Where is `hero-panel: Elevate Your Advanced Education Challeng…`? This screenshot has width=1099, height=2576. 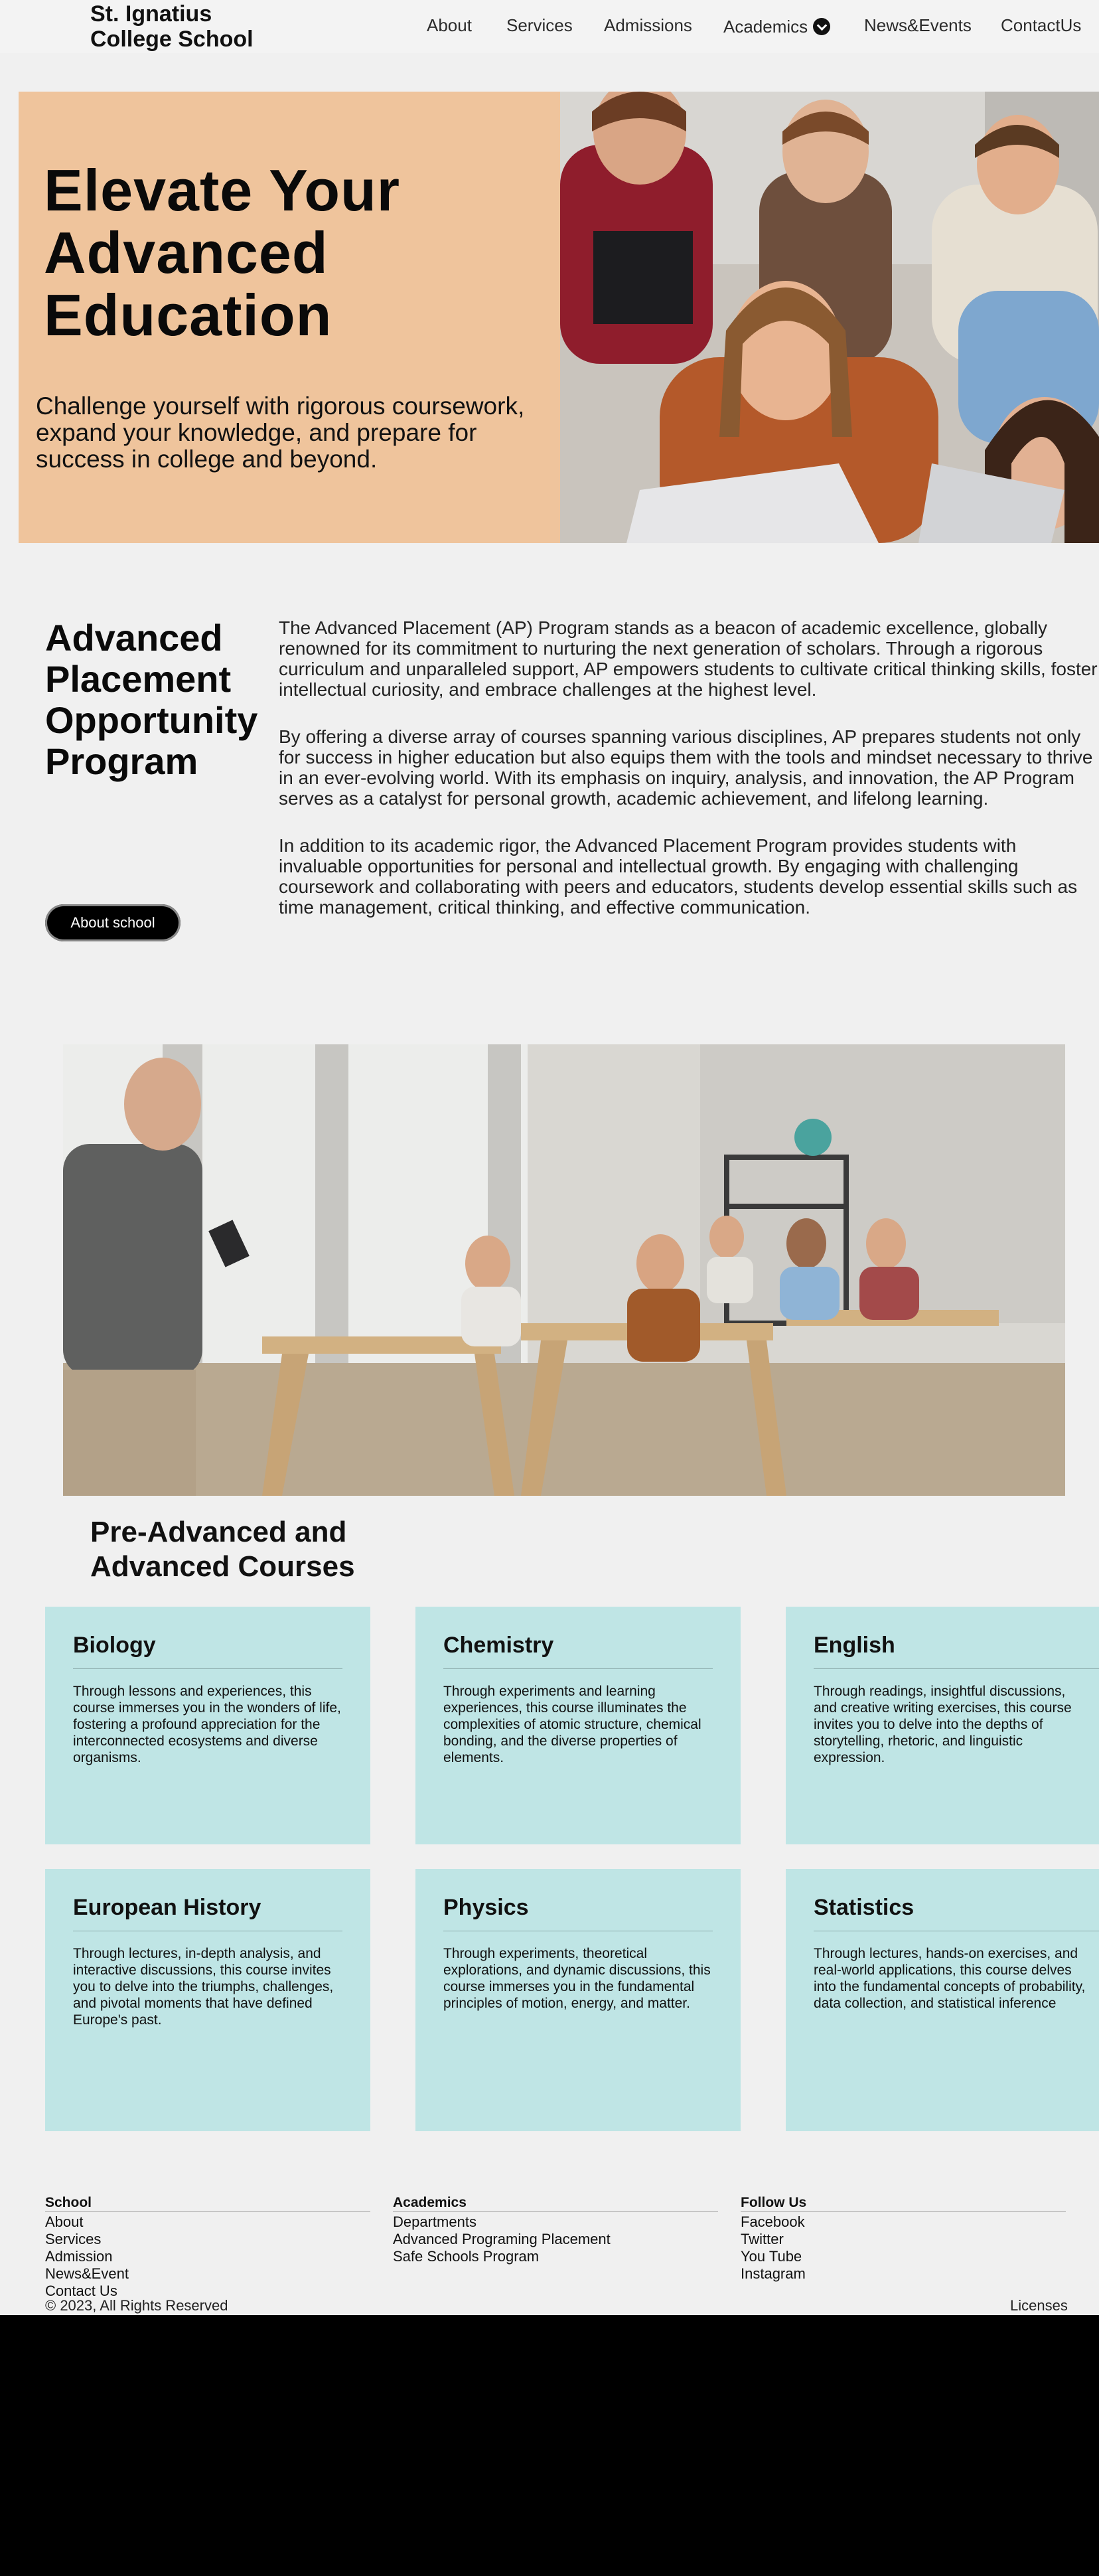
hero-panel: Elevate Your Advanced Education Challeng… is located at coordinates (289, 317).